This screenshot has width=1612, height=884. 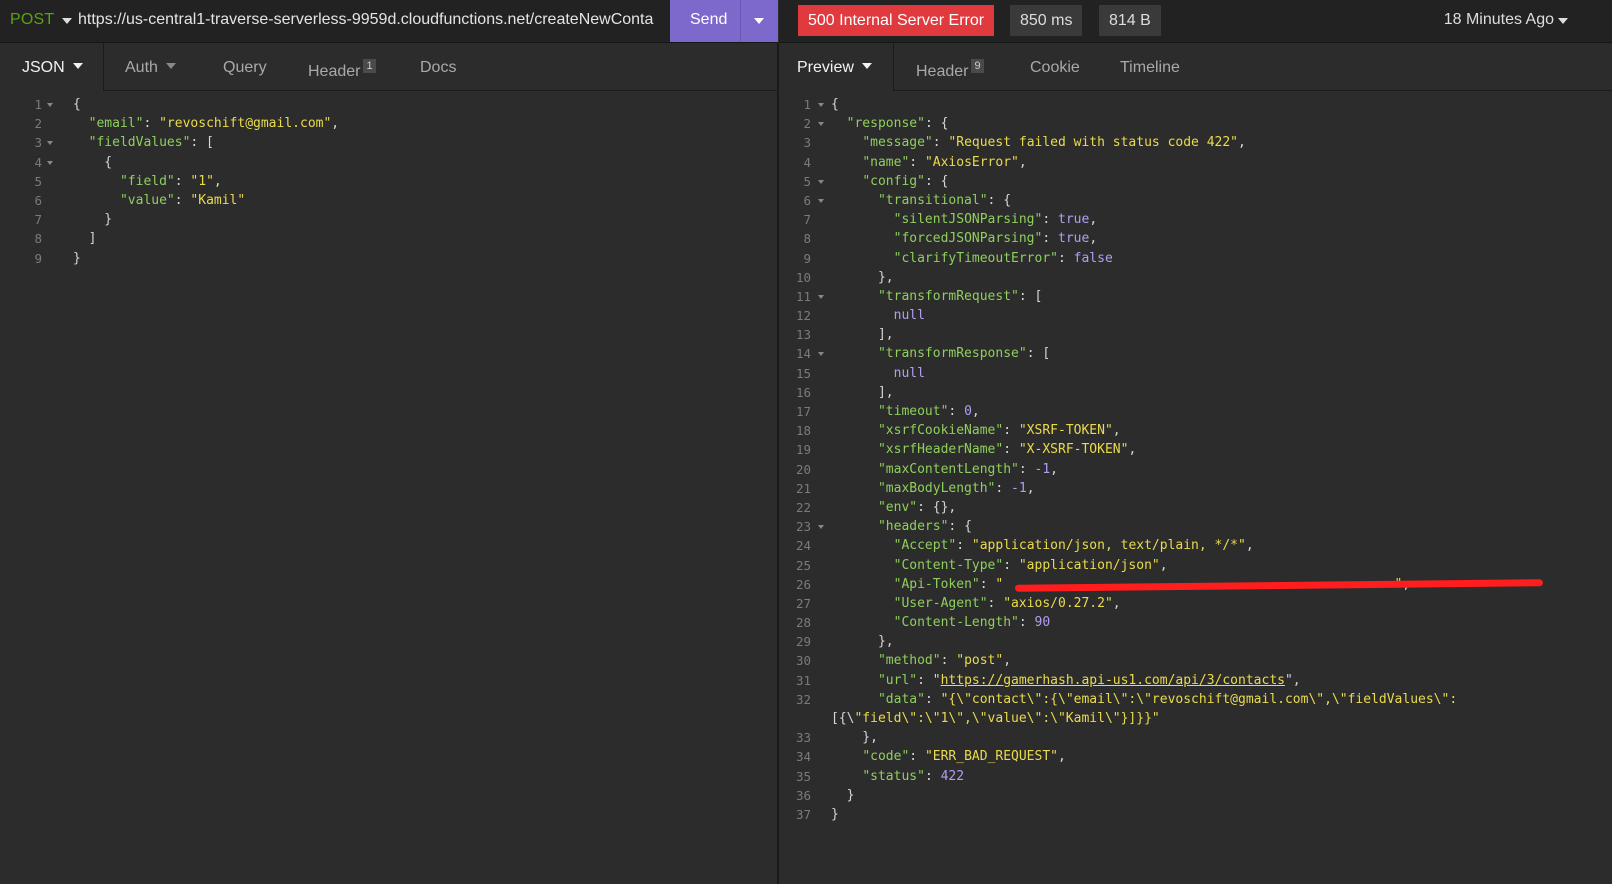 I want to click on code-line: 21 "maxBodyLength": -1,, so click(x=1195, y=488).